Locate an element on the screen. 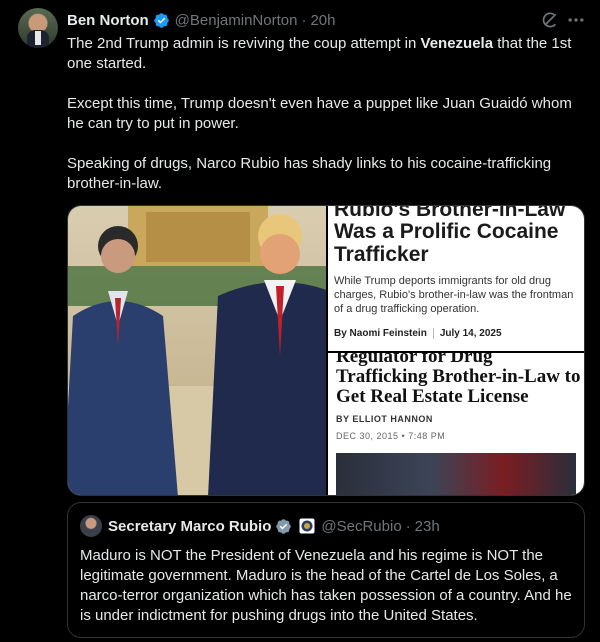 The height and width of the screenshot is (642, 600). grok-icon is located at coordinates (550, 20).